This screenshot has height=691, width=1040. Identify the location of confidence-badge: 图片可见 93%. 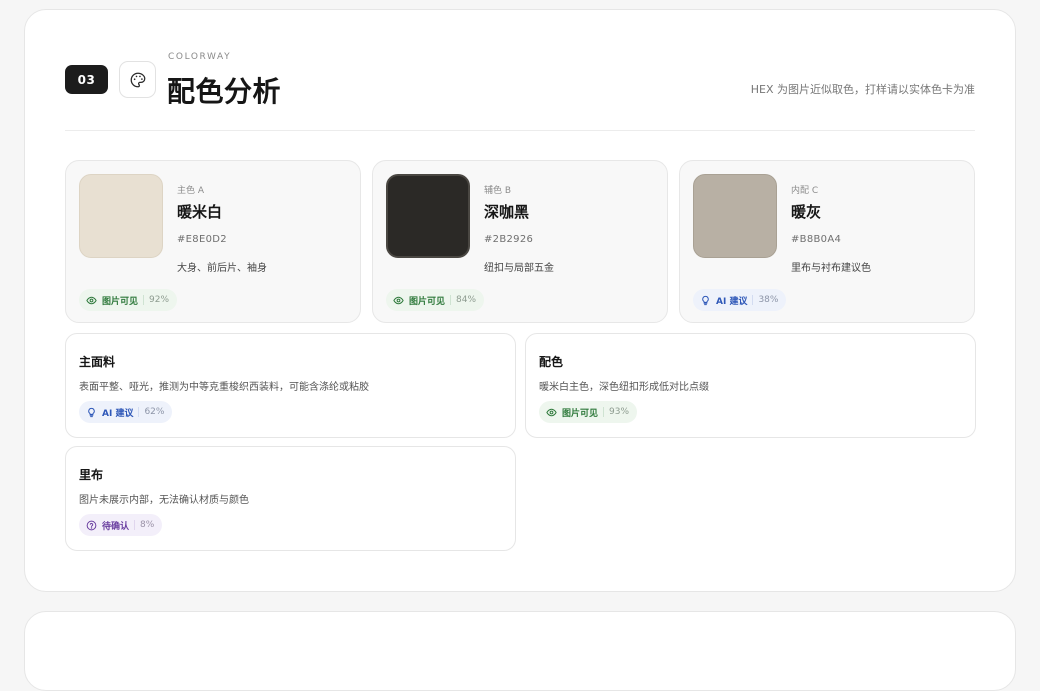
(588, 412).